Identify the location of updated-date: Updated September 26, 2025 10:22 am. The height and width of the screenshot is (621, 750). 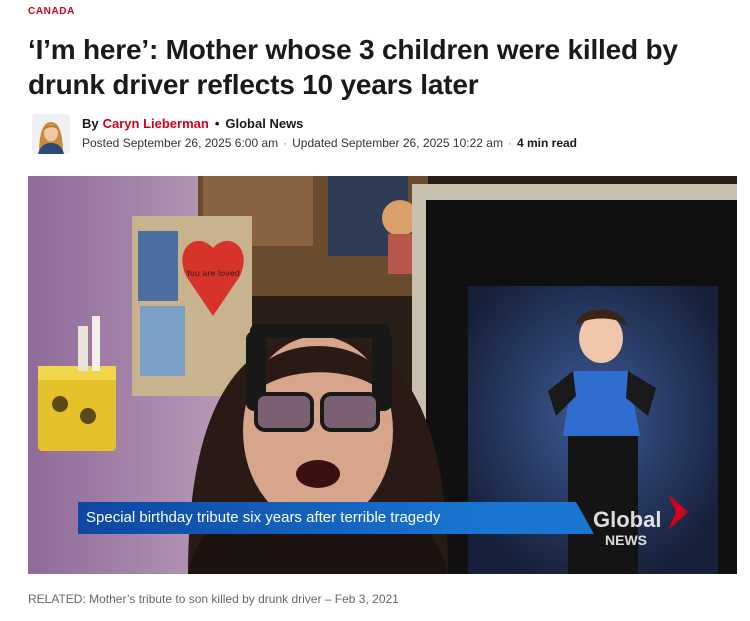
(397, 143).